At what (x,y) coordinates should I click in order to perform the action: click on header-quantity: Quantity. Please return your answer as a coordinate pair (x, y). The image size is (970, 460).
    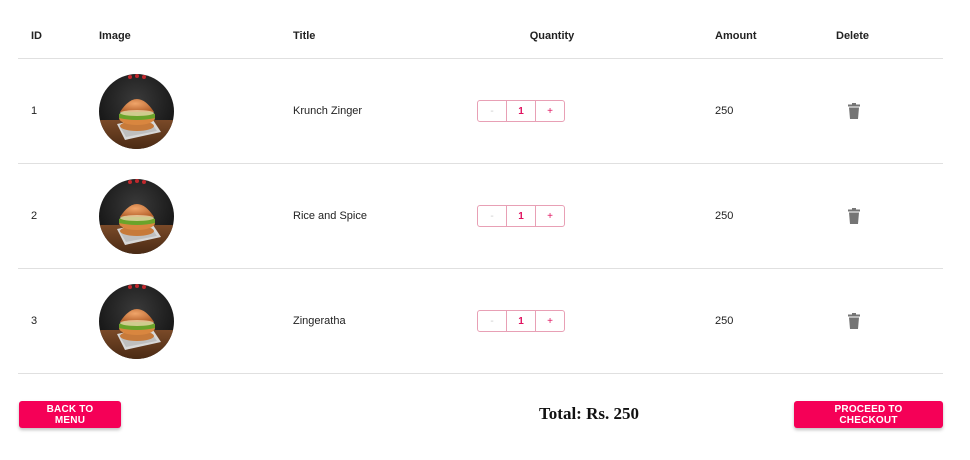
    Looking at the image, I should click on (552, 36).